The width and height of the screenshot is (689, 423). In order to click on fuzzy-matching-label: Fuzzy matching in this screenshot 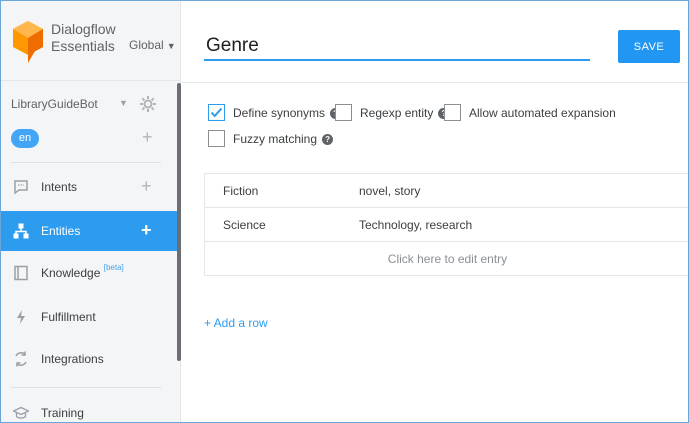, I will do `click(275, 139)`.